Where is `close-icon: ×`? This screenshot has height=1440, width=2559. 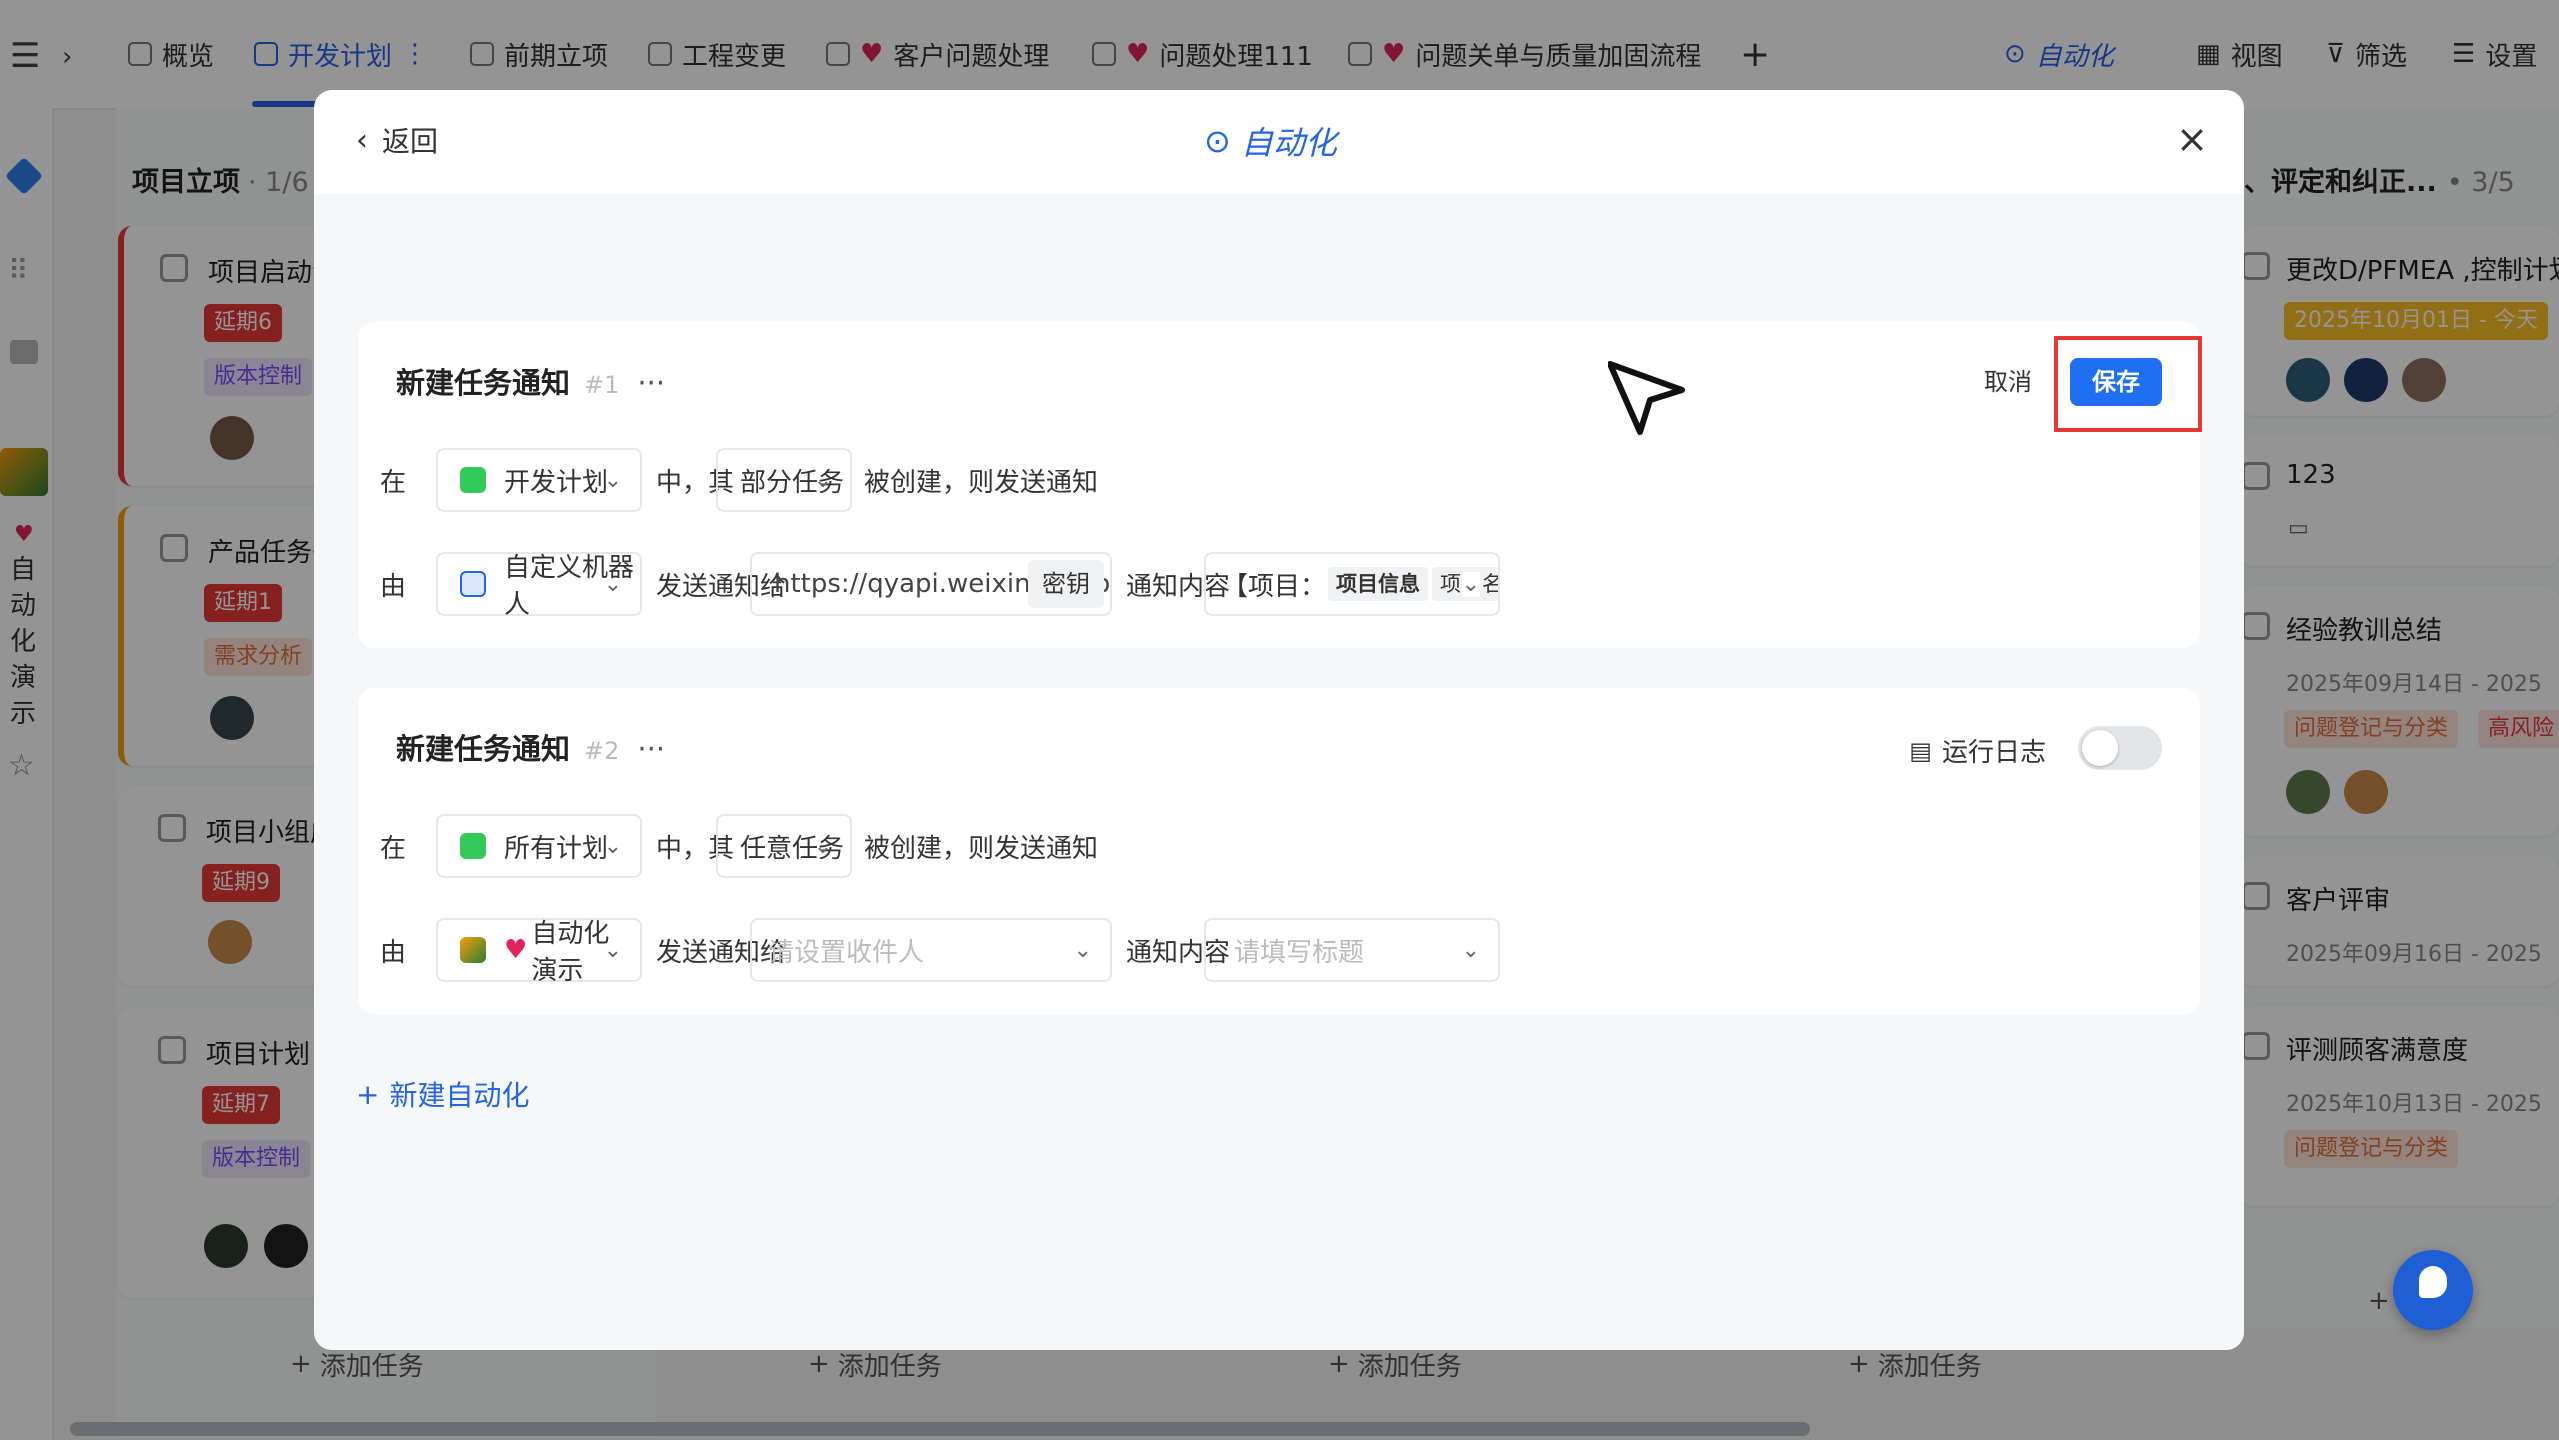 close-icon: × is located at coordinates (2192, 139).